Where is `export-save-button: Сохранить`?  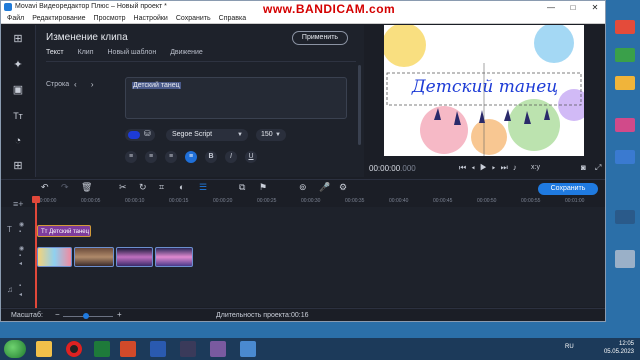 export-save-button: Сохранить is located at coordinates (568, 189).